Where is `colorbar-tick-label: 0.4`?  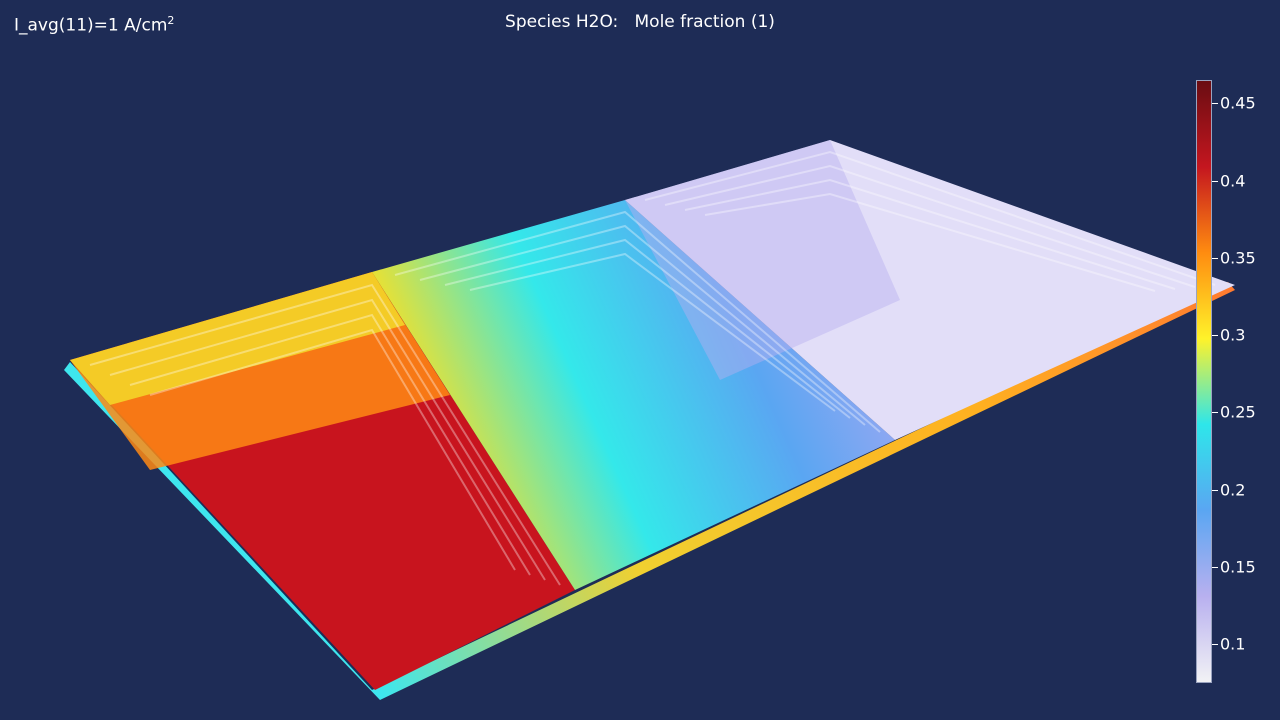 colorbar-tick-label: 0.4 is located at coordinates (1233, 180).